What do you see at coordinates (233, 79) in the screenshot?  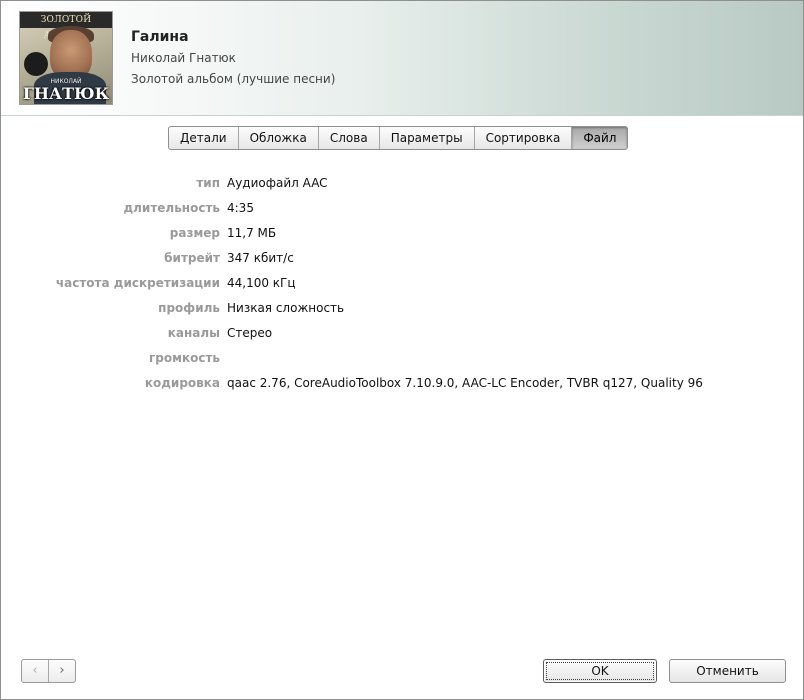 I see `track-album: Золотой альбом (лучшие песни)` at bounding box center [233, 79].